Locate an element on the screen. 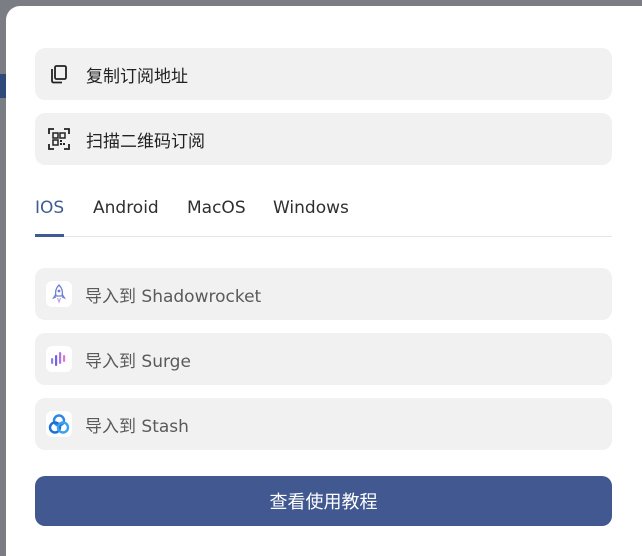  stash-icon is located at coordinates (59, 424).